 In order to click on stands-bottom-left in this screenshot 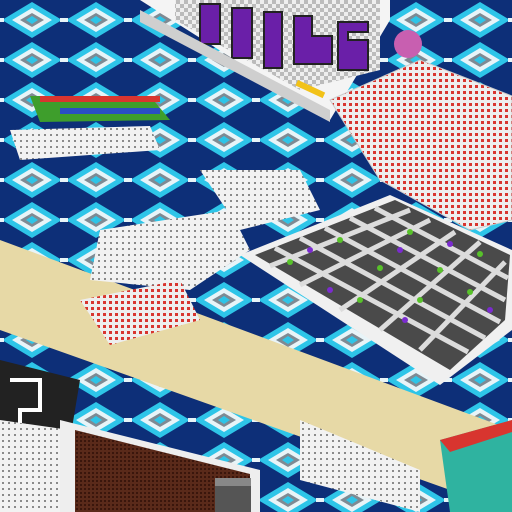, I will do `click(35, 466)`.